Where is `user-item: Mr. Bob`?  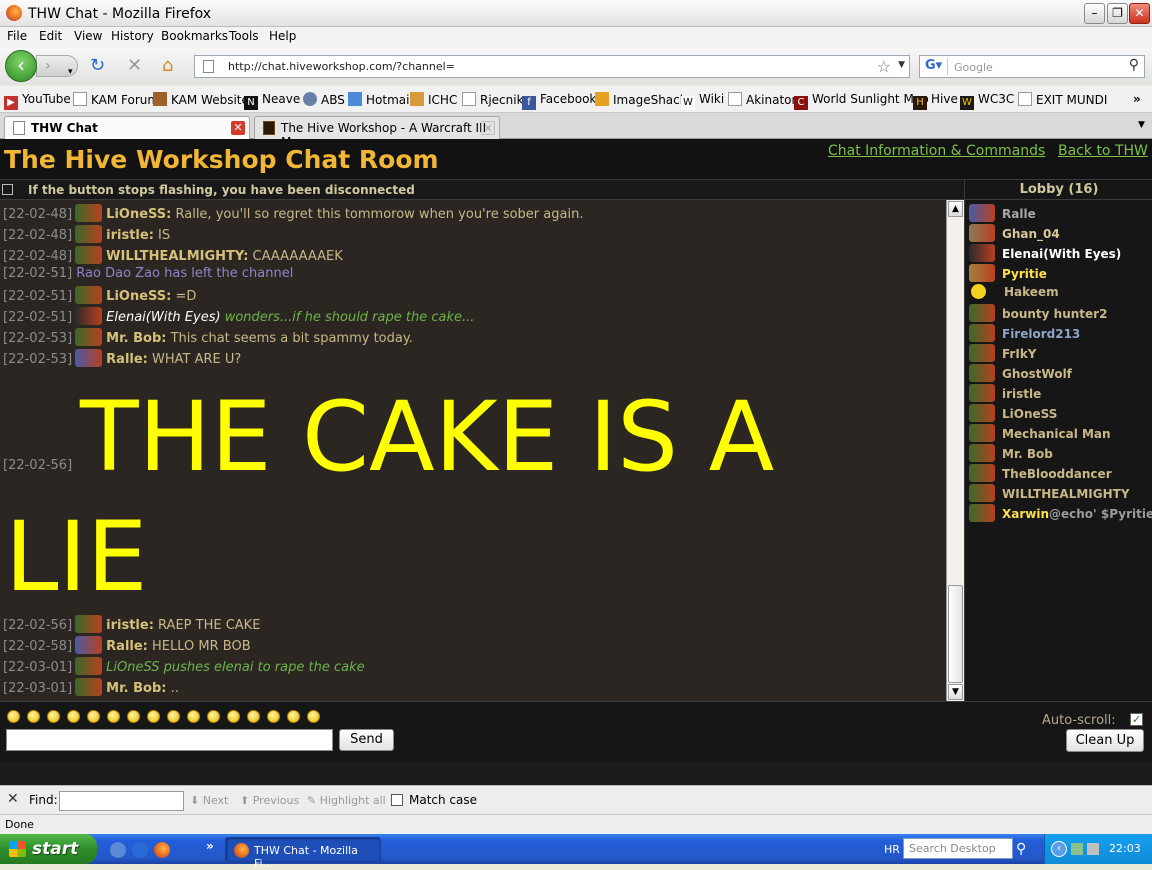 user-item: Mr. Bob is located at coordinates (1011, 454).